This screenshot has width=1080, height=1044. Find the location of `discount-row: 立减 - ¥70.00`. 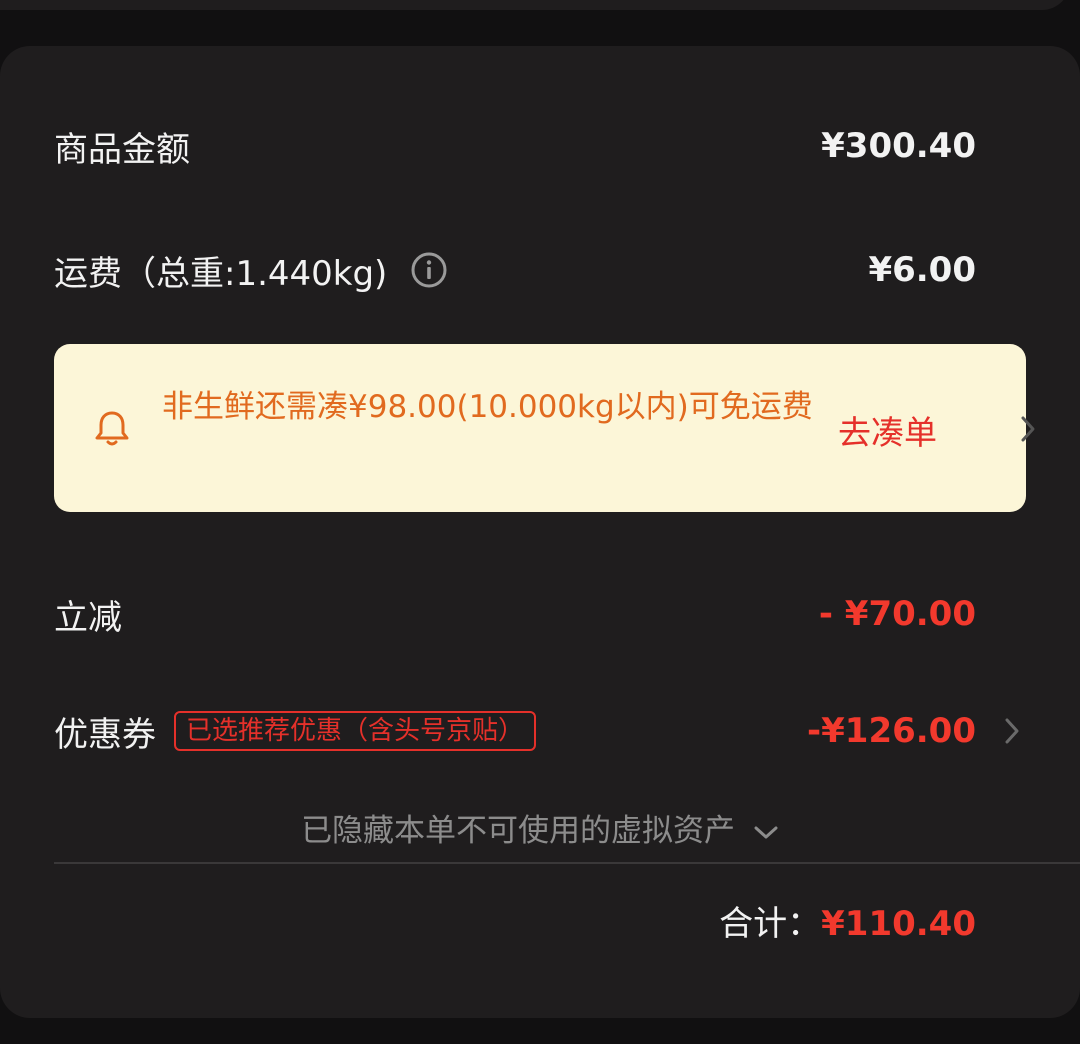

discount-row: 立减 - ¥70.00 is located at coordinates (515, 614).